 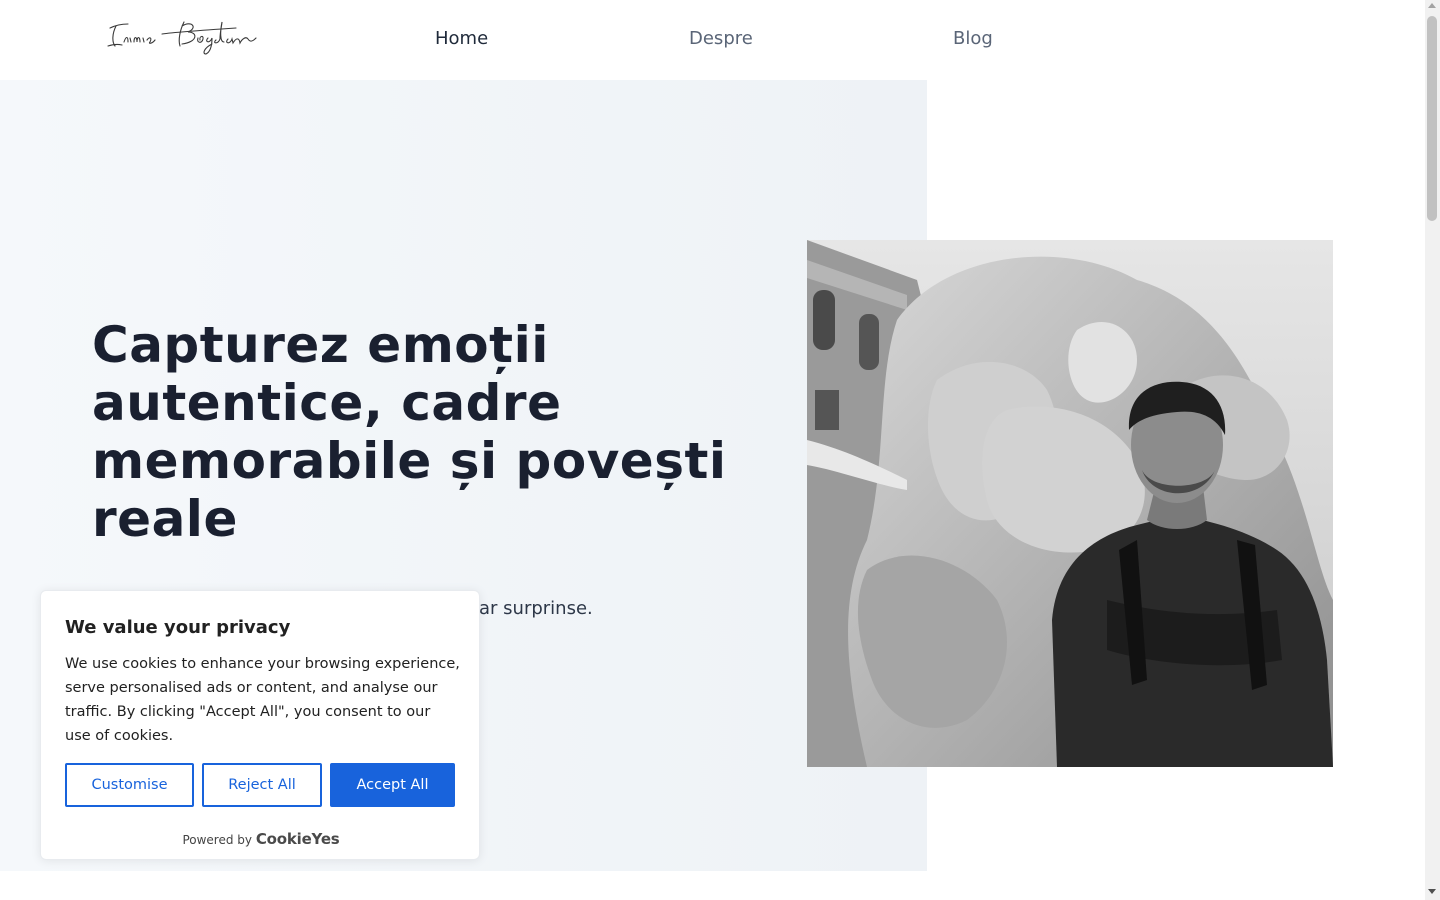 What do you see at coordinates (1432, 118) in the screenshot?
I see `scrollbar-thumb` at bounding box center [1432, 118].